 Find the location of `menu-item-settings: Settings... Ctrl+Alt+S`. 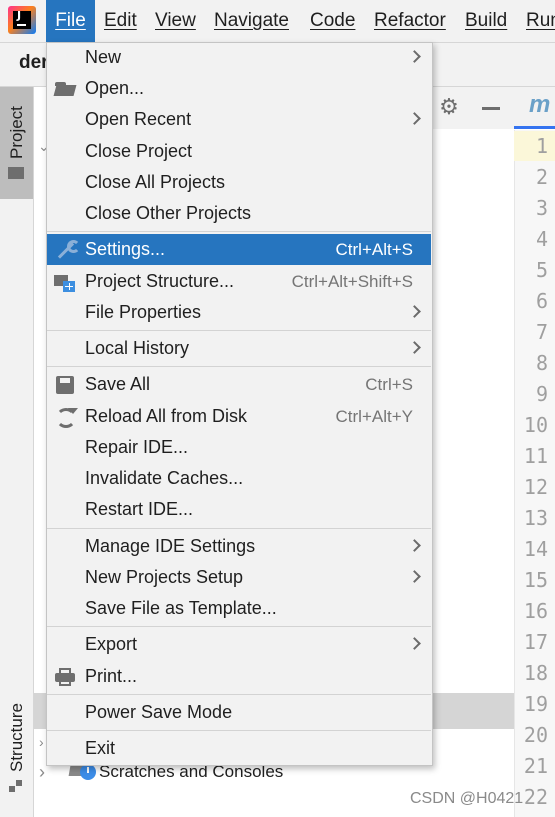

menu-item-settings: Settings... Ctrl+Alt+S is located at coordinates (239, 249).